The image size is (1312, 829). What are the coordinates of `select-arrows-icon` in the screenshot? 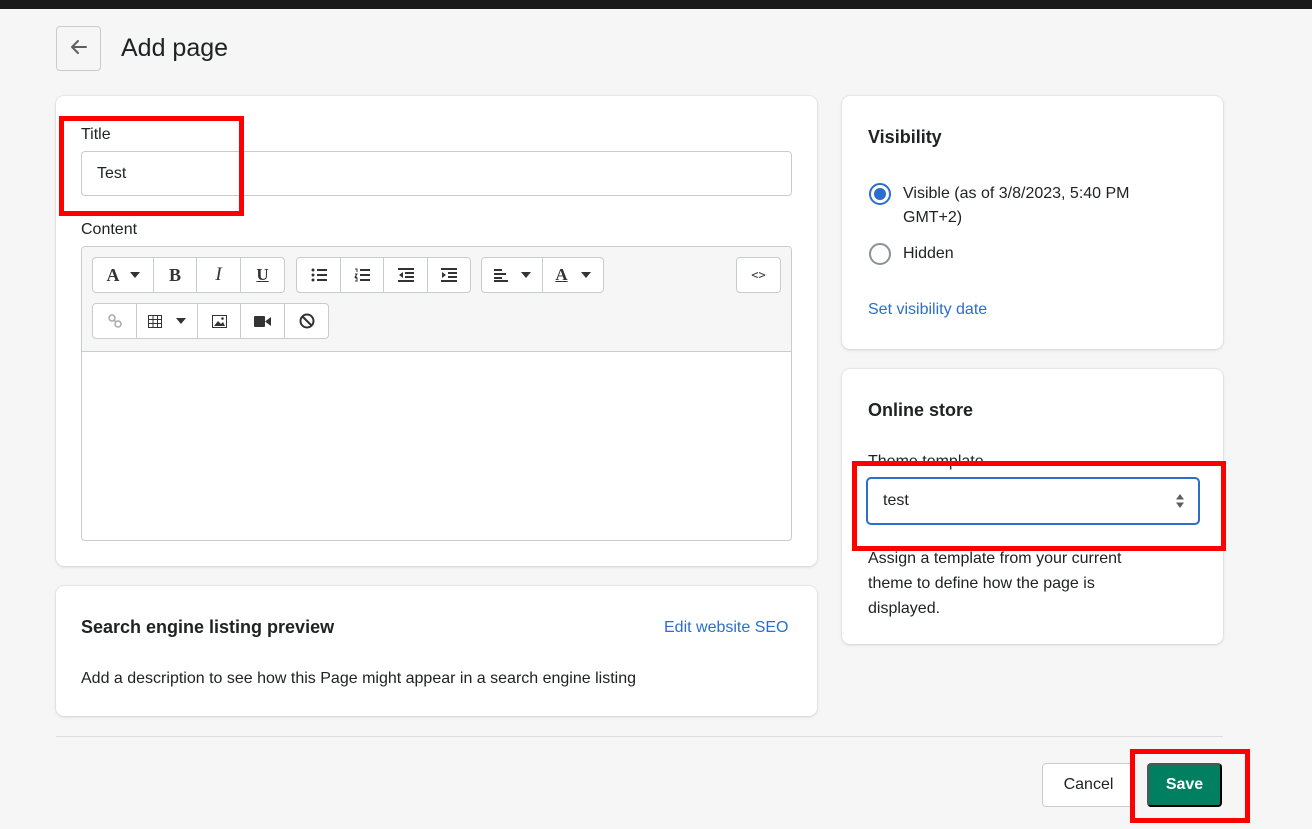 It's located at (1180, 503).